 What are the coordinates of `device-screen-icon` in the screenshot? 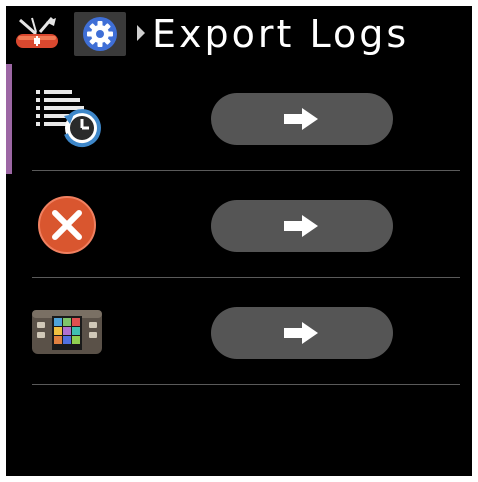 It's located at (67, 332).